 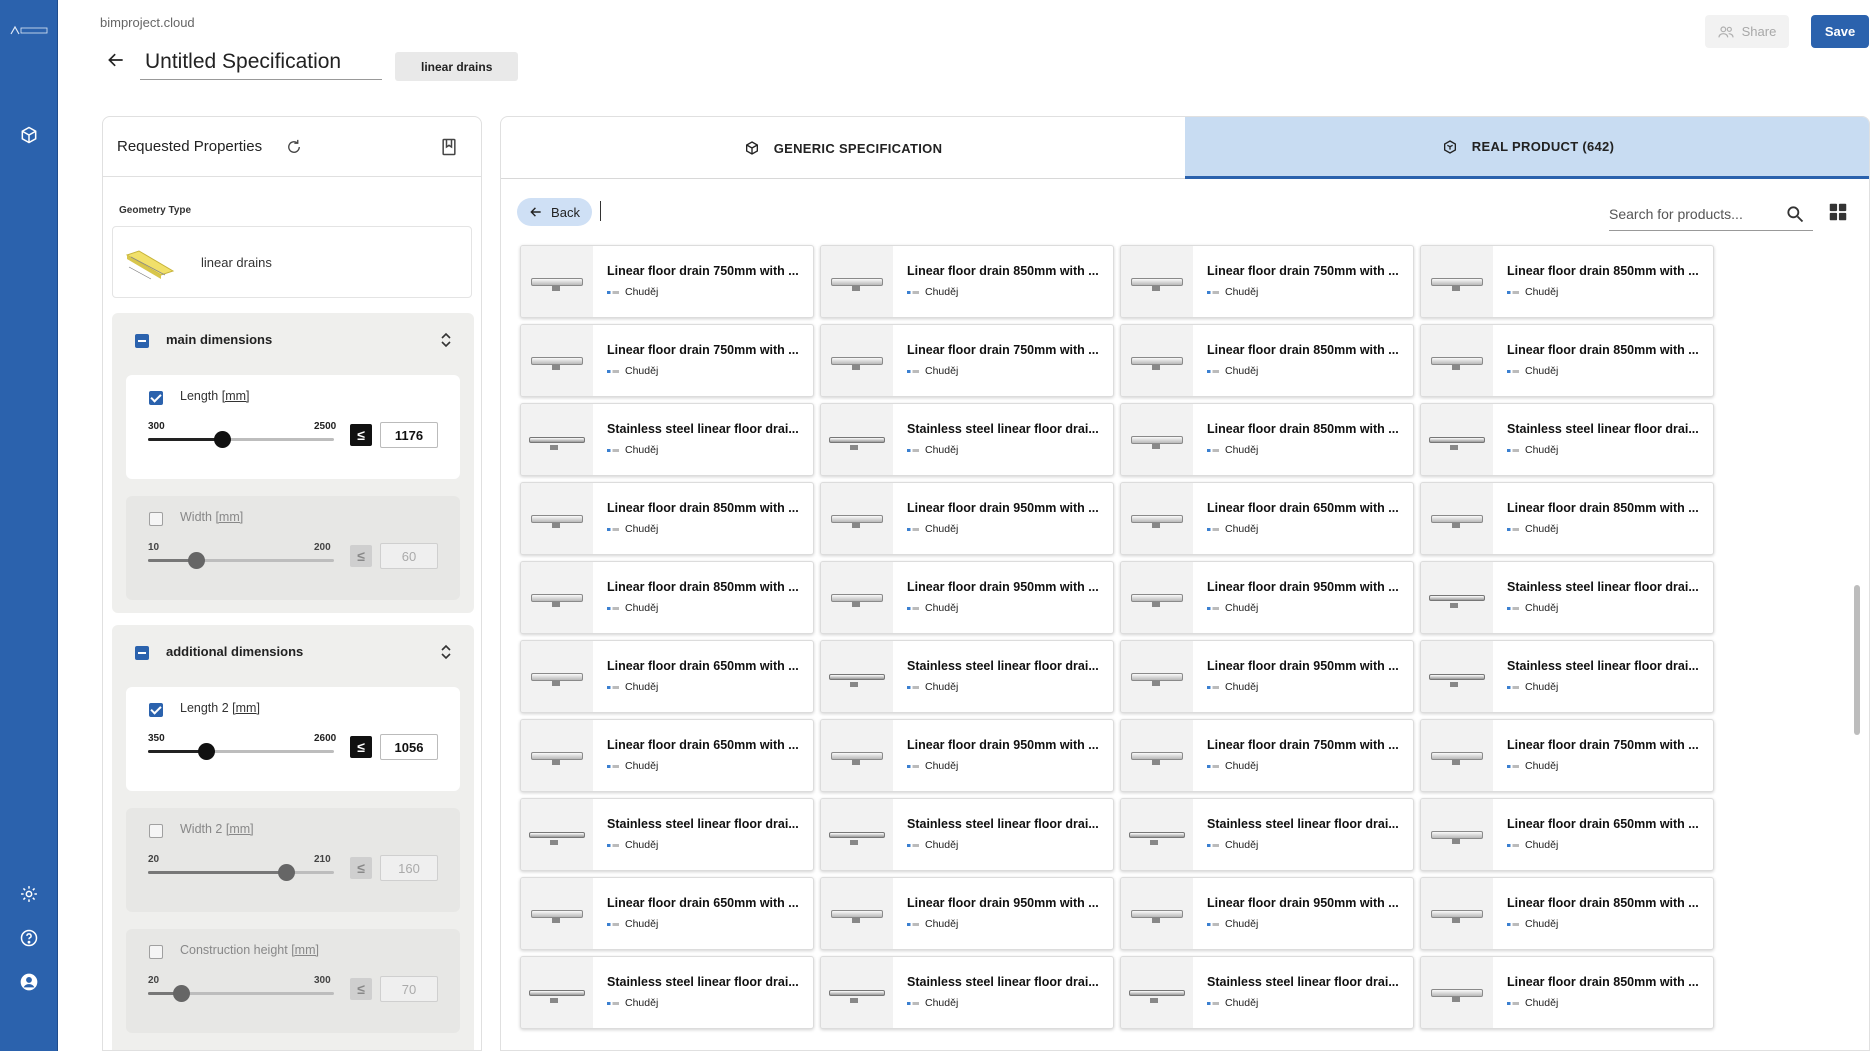 What do you see at coordinates (293, 652) in the screenshot?
I see `group-header: additional dimensions` at bounding box center [293, 652].